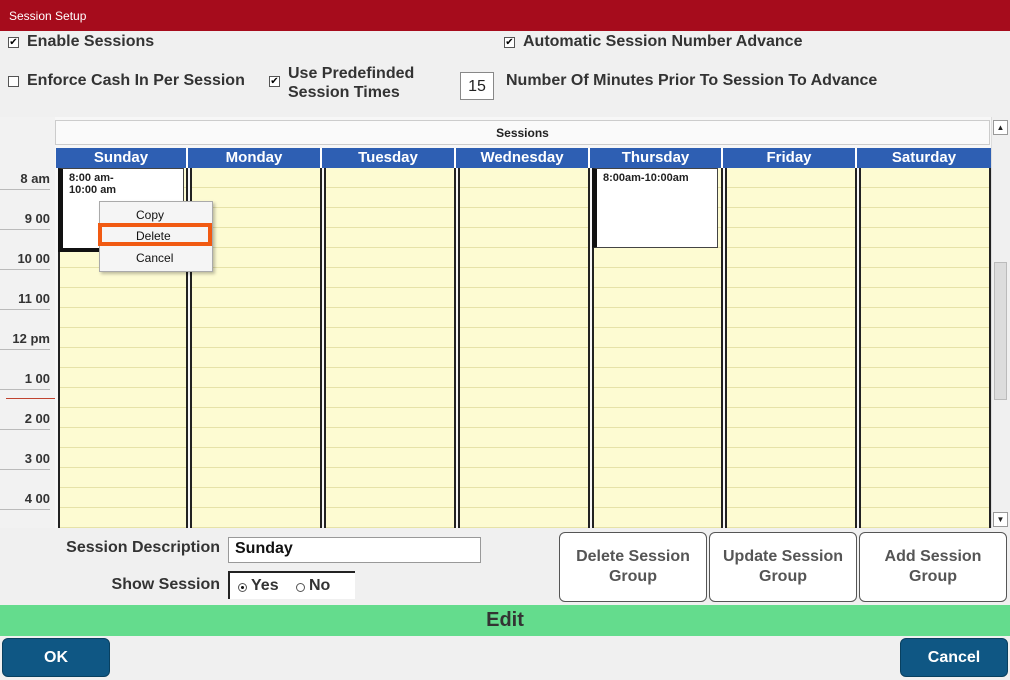 The width and height of the screenshot is (1010, 680). Describe the element at coordinates (30, 398) in the screenshot. I see `current-time-line` at that location.